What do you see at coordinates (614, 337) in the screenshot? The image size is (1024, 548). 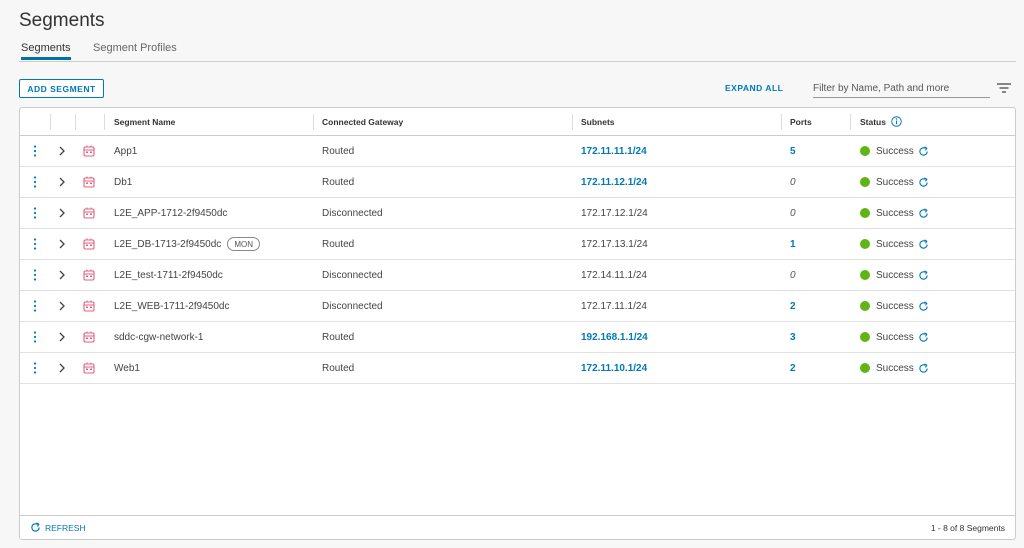 I see `subnet: 192.168.1.1/24` at bounding box center [614, 337].